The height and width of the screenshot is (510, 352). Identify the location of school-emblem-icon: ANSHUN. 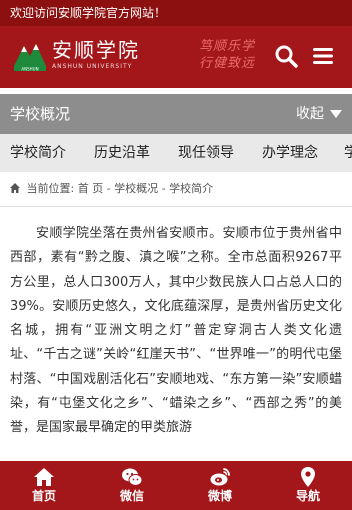
(30, 56).